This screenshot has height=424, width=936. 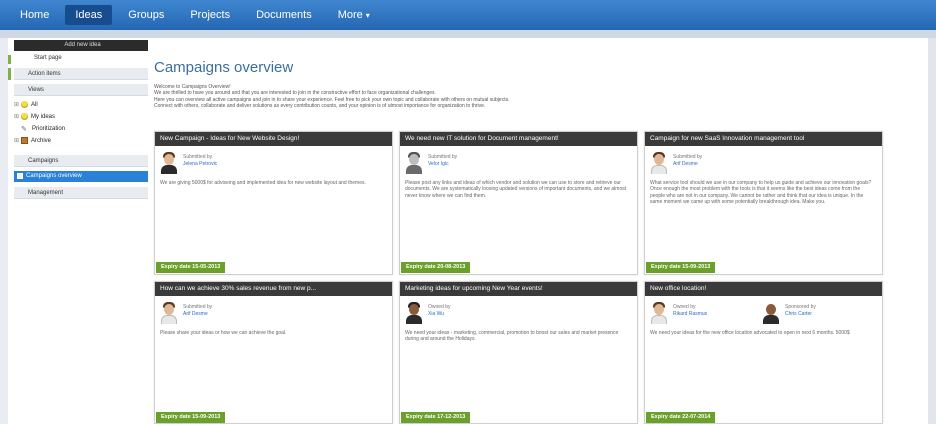 I want to click on tree-item-prioritization: ✎ Prioritization, so click(x=43, y=129).